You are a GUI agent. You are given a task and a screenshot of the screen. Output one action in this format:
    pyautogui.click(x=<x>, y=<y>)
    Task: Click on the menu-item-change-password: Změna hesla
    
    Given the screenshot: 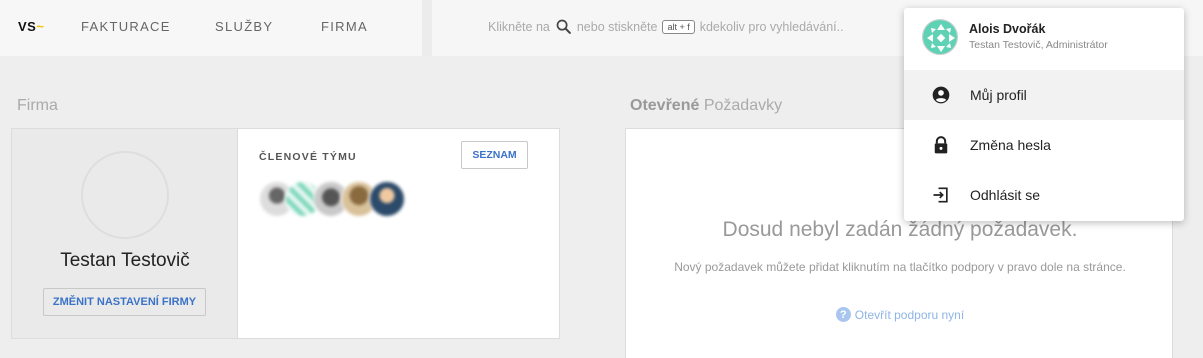 What is the action you would take?
    pyautogui.click(x=1044, y=145)
    